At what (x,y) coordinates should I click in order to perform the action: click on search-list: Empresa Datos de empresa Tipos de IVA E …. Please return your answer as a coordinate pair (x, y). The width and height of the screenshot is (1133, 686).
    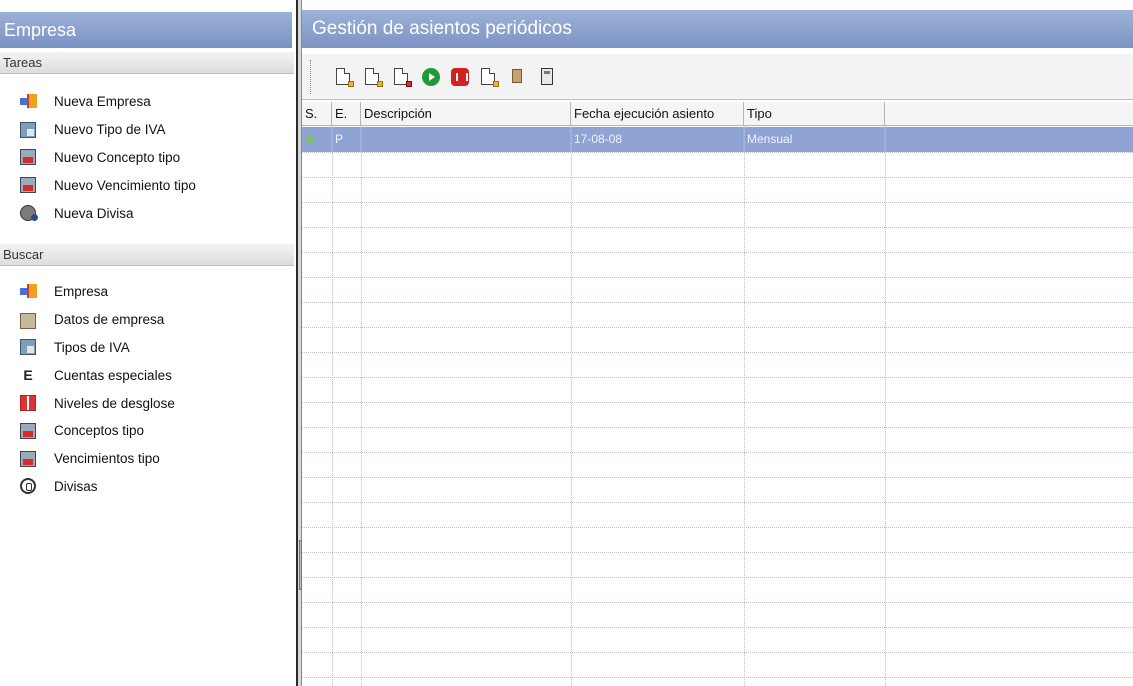
    Looking at the image, I should click on (146, 389).